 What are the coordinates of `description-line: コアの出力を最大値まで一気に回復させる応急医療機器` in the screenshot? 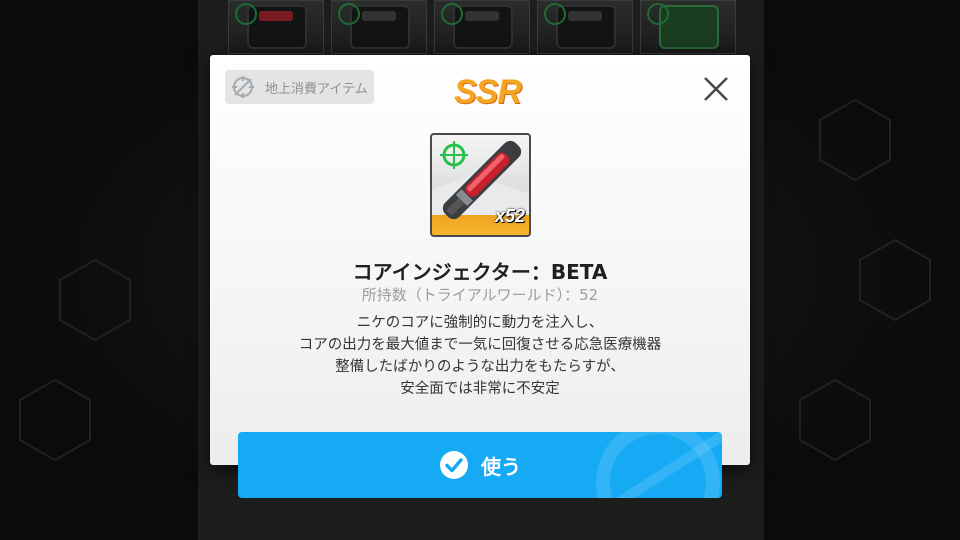 It's located at (480, 345).